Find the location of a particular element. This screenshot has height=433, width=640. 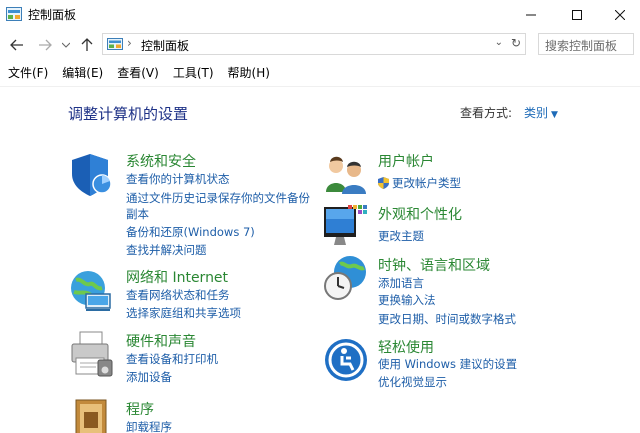

category-title: 外观和个性化 is located at coordinates (420, 214).